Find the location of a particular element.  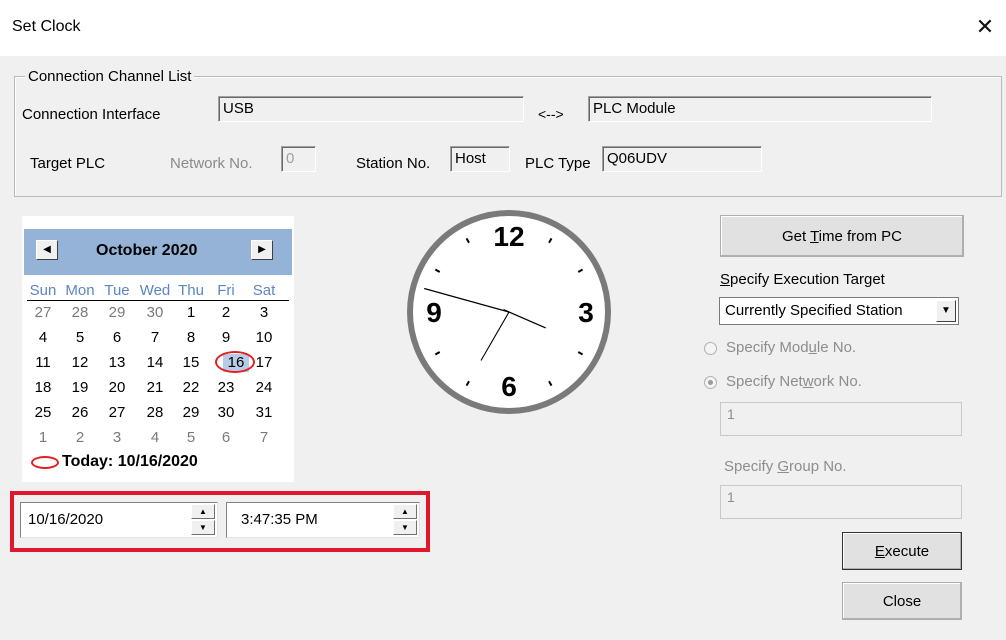

prev-month-button: ◀ is located at coordinates (47, 250).